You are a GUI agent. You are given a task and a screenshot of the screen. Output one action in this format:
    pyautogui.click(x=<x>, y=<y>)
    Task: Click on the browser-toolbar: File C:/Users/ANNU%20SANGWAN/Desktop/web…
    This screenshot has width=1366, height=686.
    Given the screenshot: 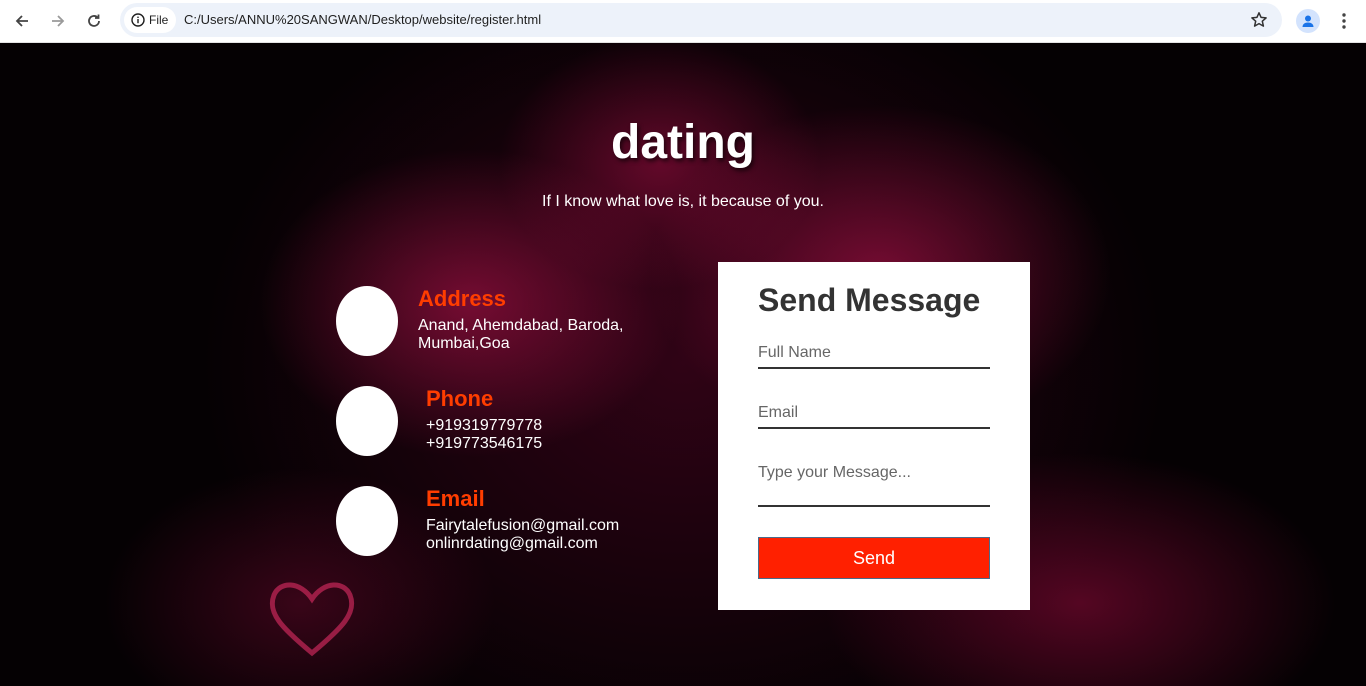 What is the action you would take?
    pyautogui.click(x=683, y=21)
    